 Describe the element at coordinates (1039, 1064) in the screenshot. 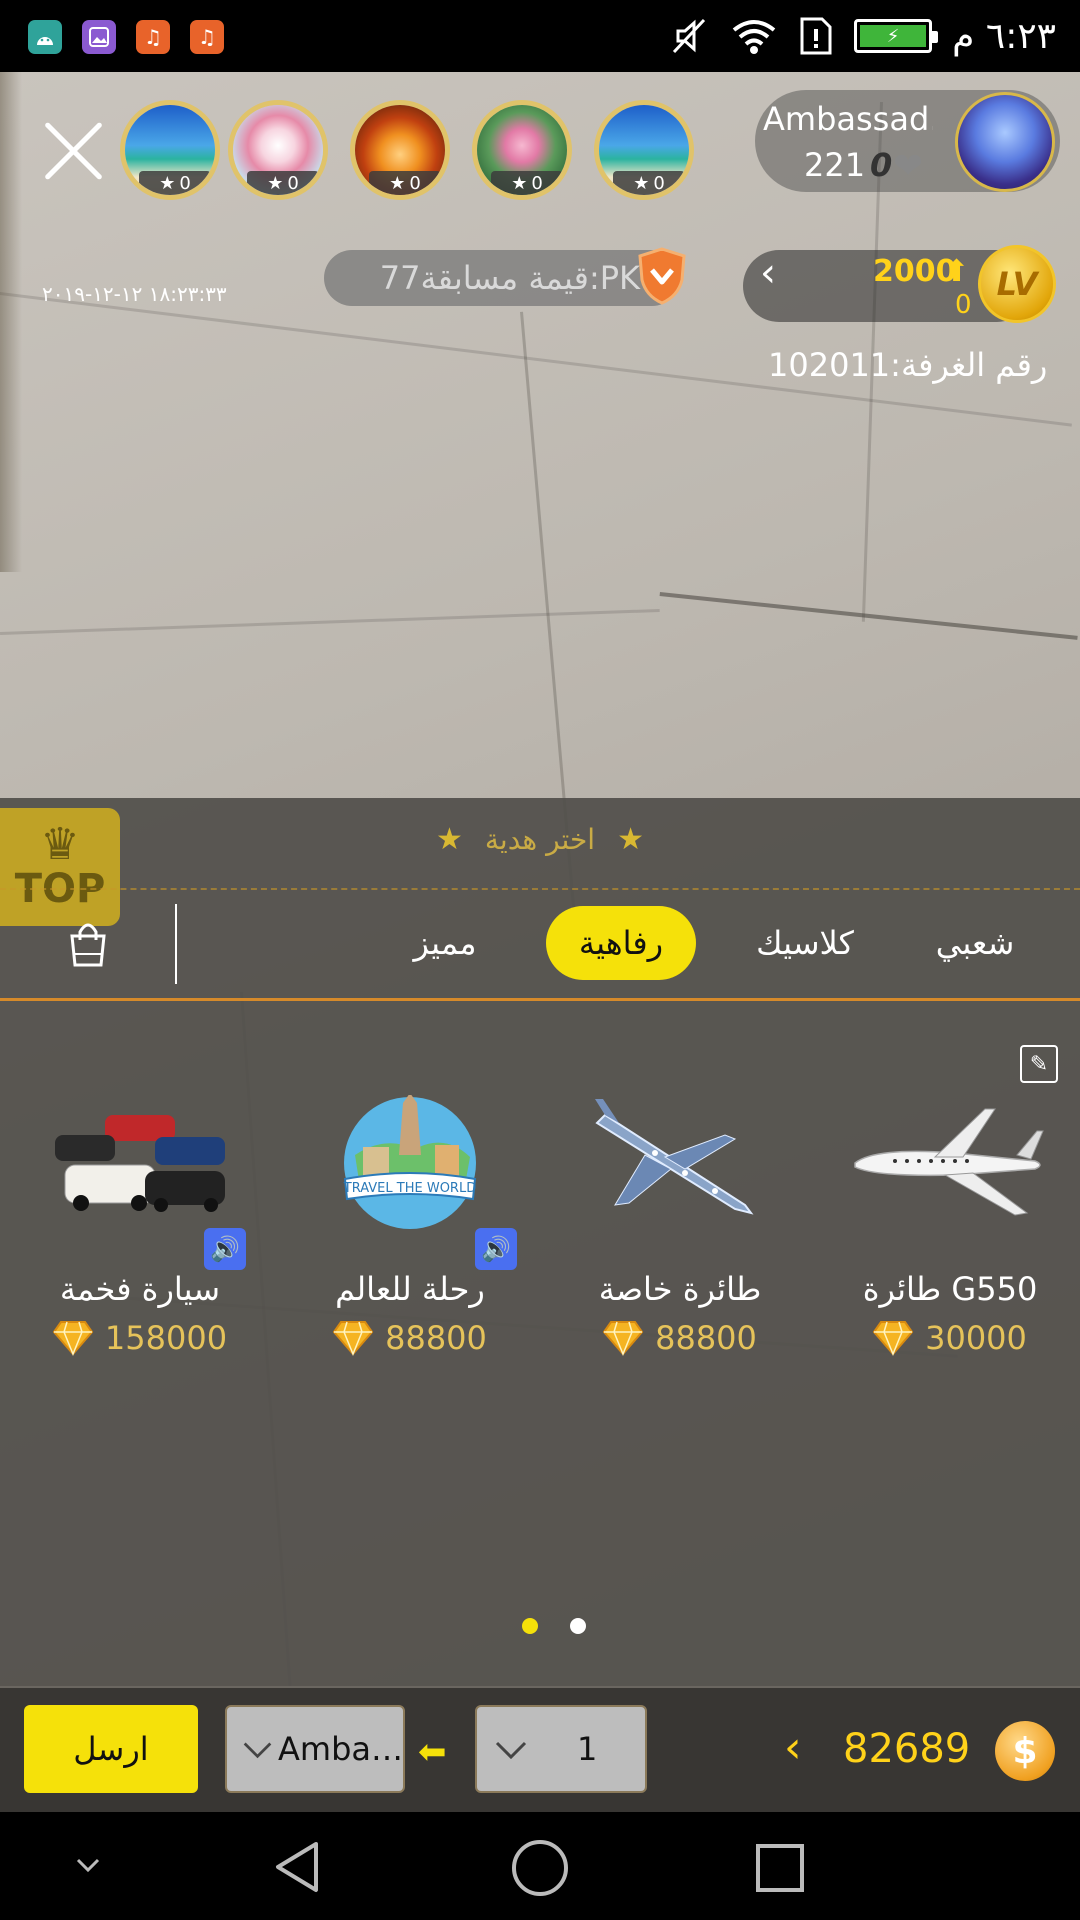

I see `edit-icon: ✎` at that location.